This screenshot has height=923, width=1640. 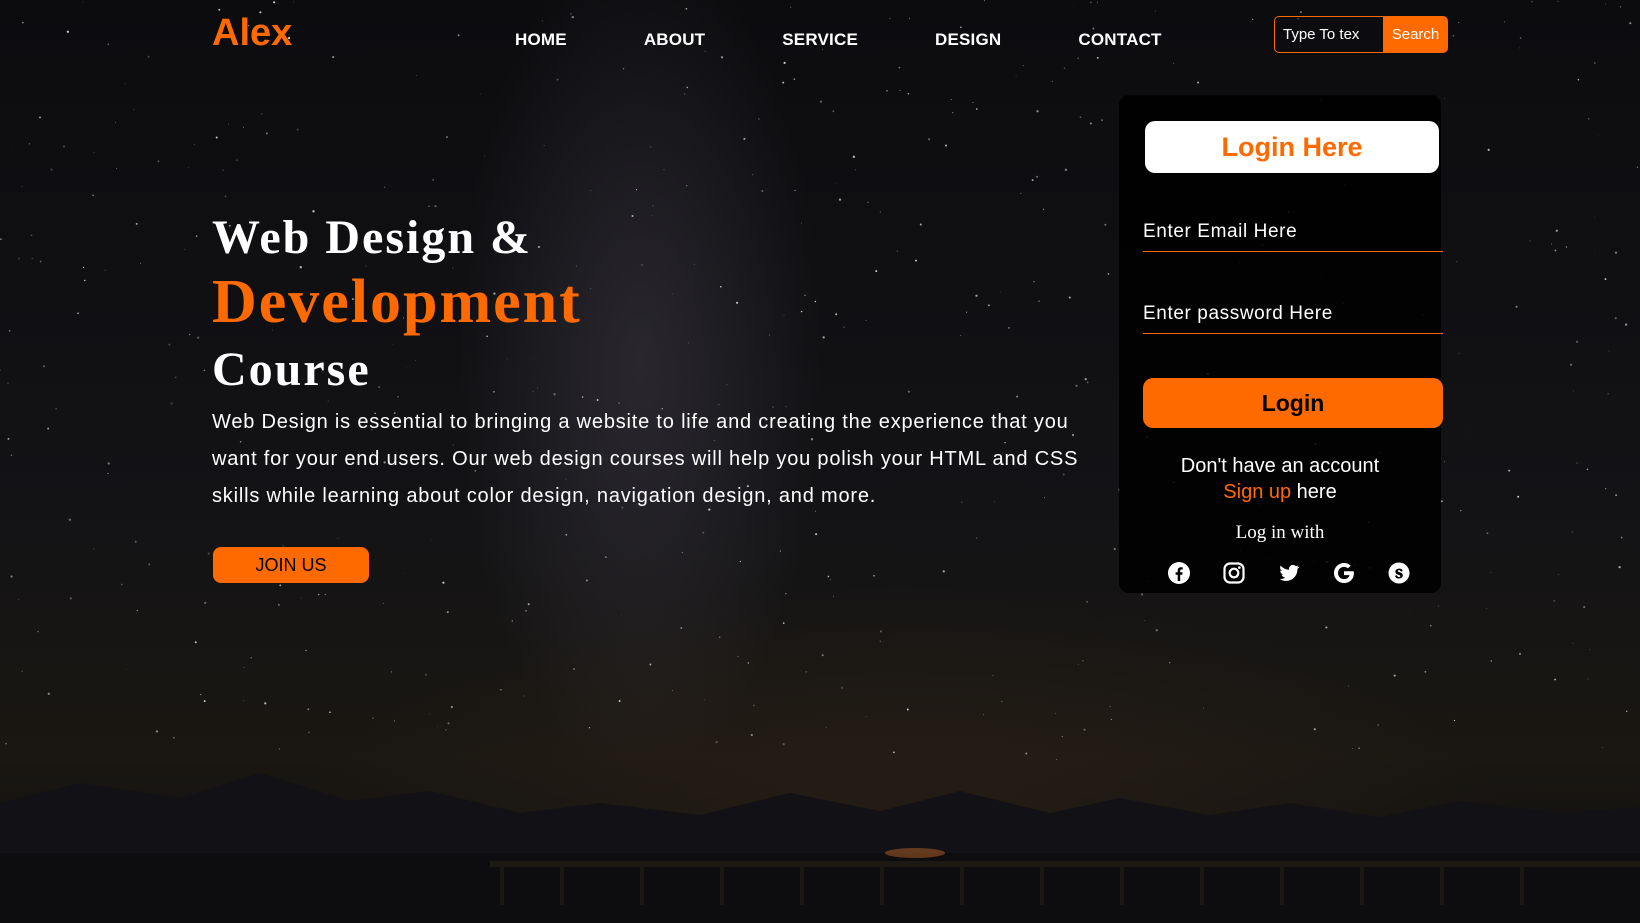 I want to click on site-logo: Alex, so click(x=252, y=33).